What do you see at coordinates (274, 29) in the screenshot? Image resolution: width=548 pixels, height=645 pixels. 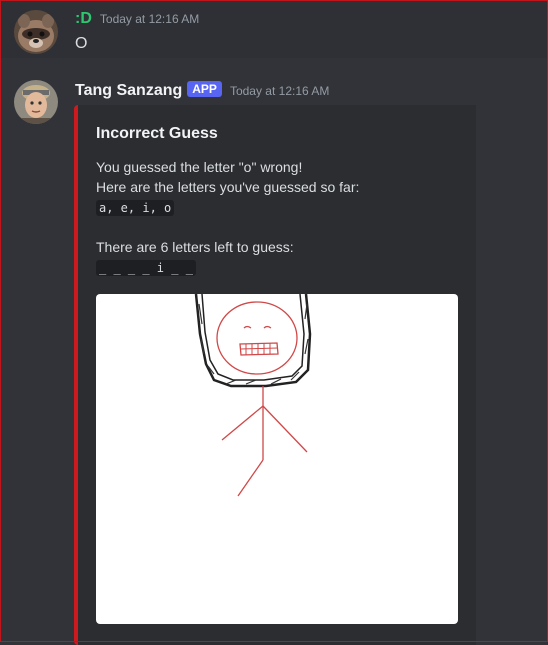 I see `message-1: :D Today at 12:16 AM O` at bounding box center [274, 29].